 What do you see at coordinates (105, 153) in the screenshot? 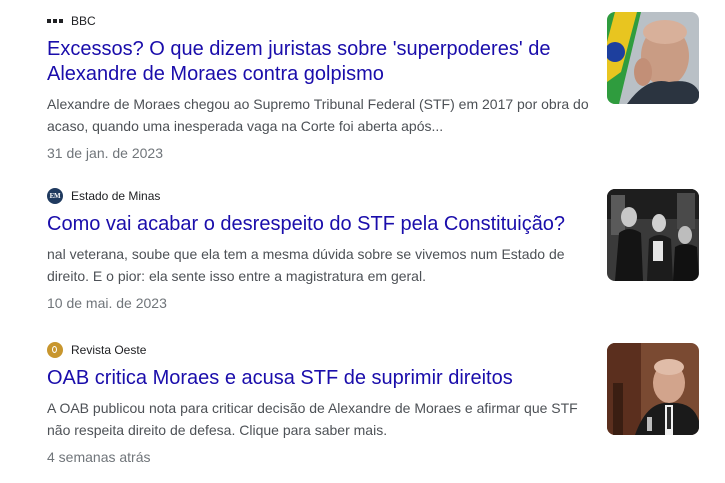
I see `publish-date: 31 de jan. de 2023` at bounding box center [105, 153].